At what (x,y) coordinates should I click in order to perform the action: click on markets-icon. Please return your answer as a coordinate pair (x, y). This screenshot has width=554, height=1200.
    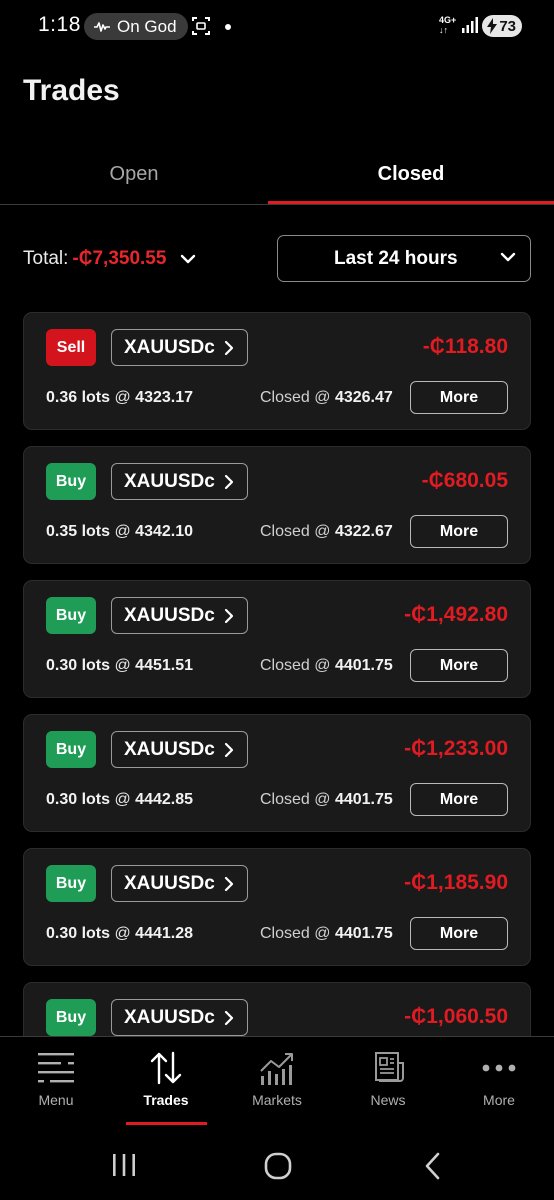
    Looking at the image, I should click on (276, 1069).